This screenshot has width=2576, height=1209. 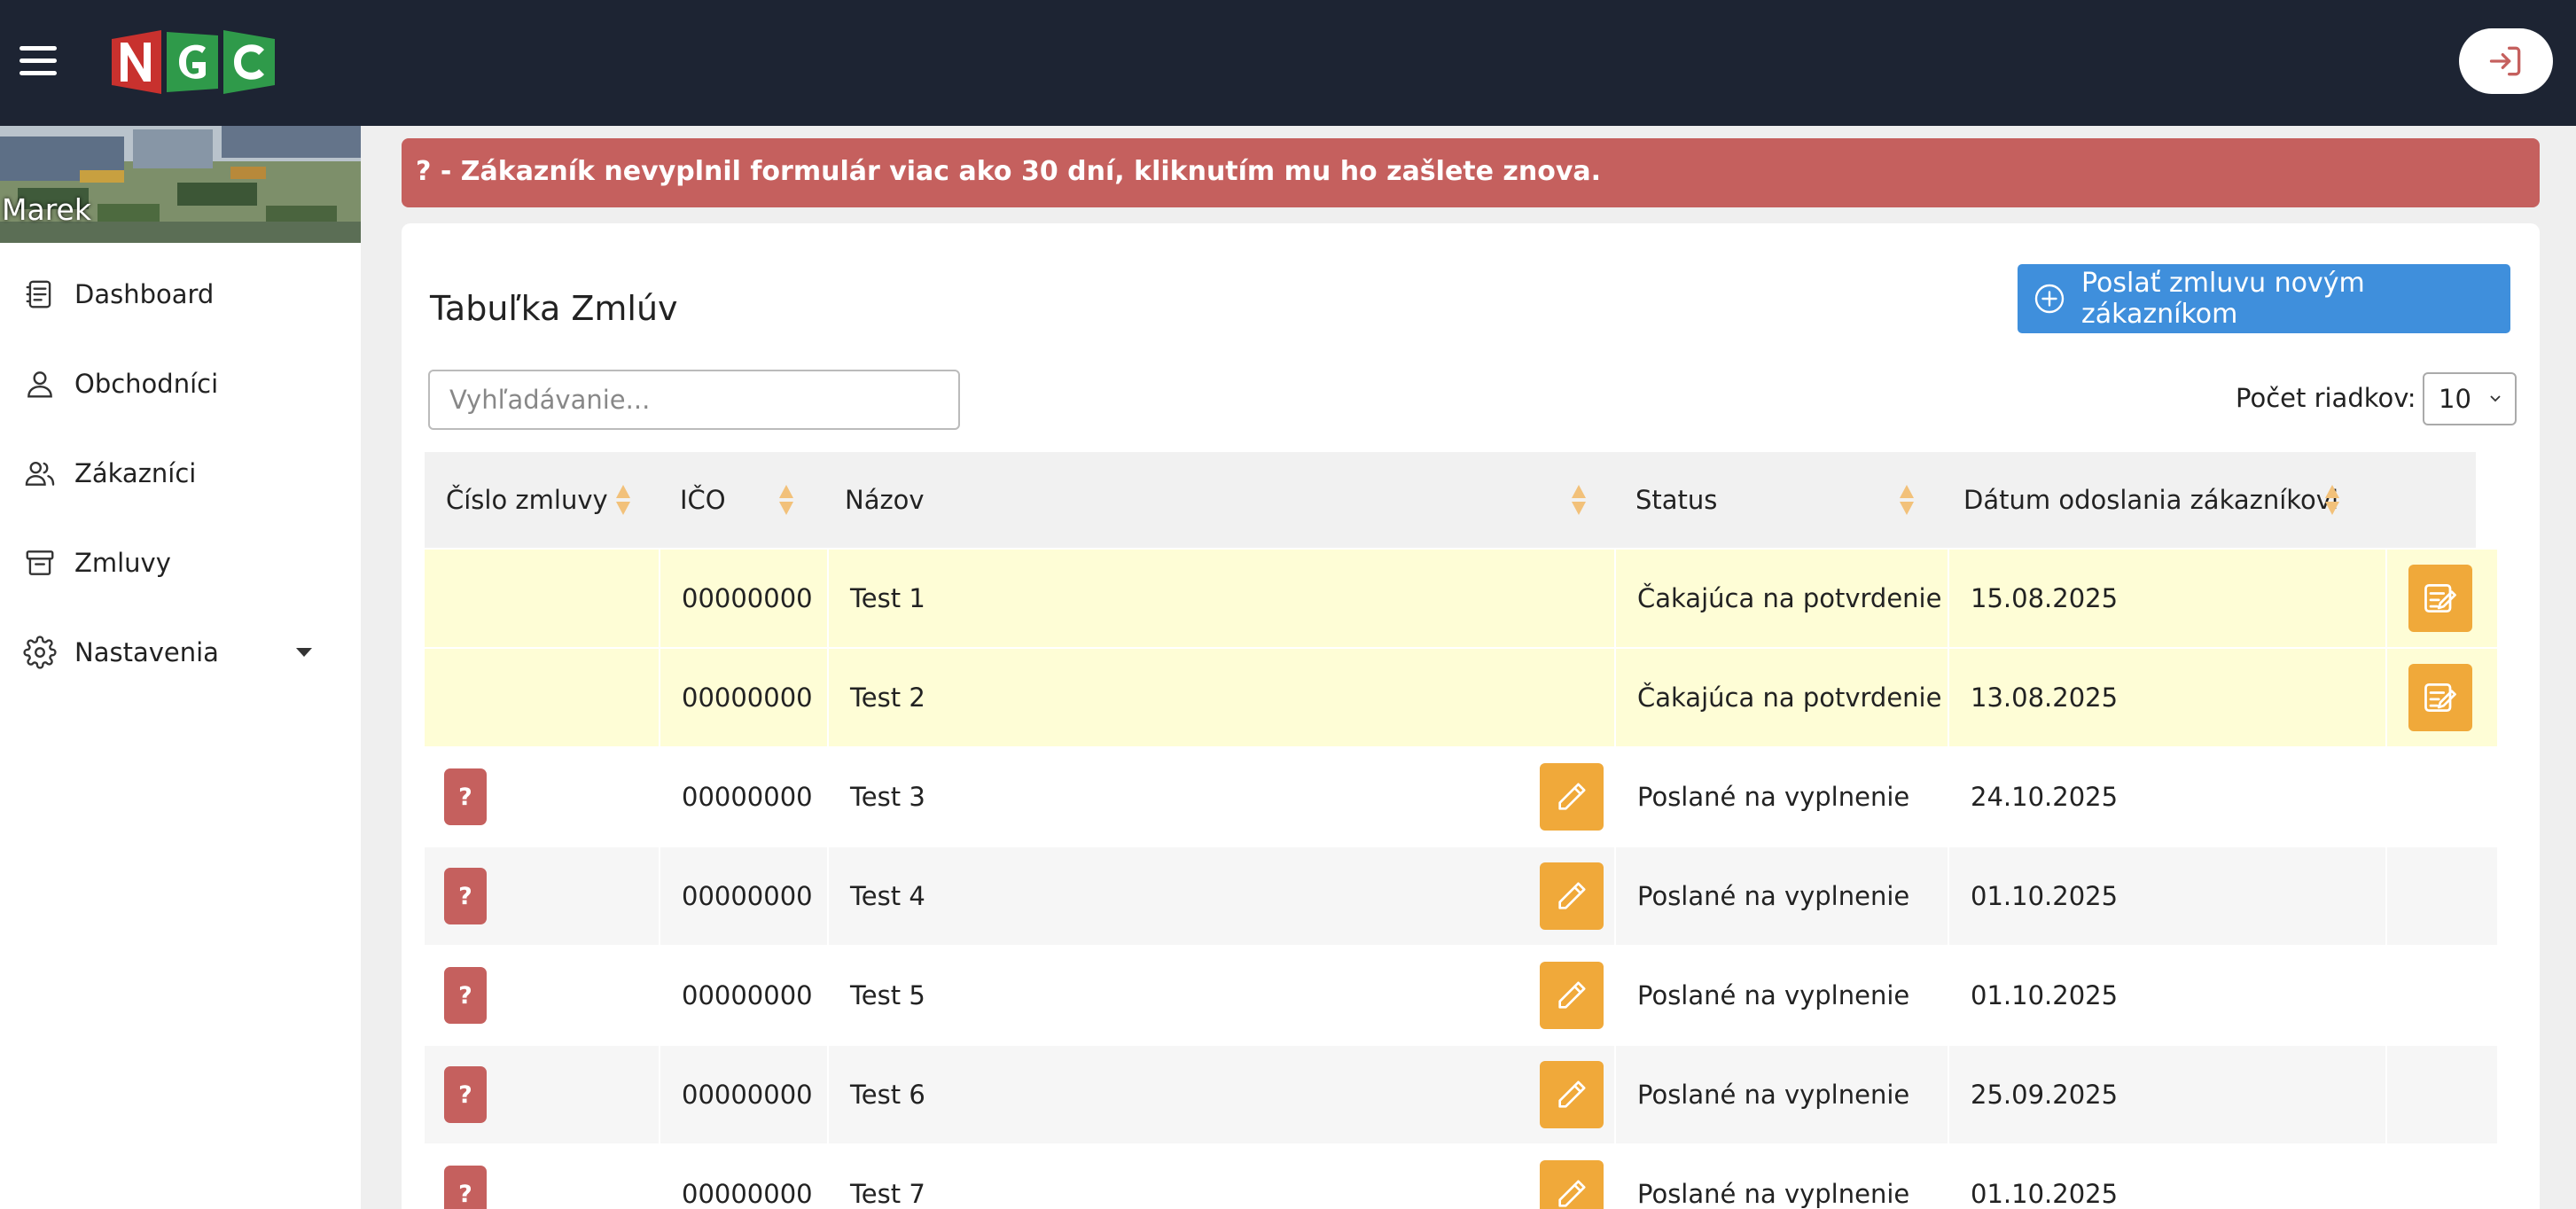 I want to click on send-contract-button: Poslať zmluvu novým zákazníkom, so click(x=2264, y=298).